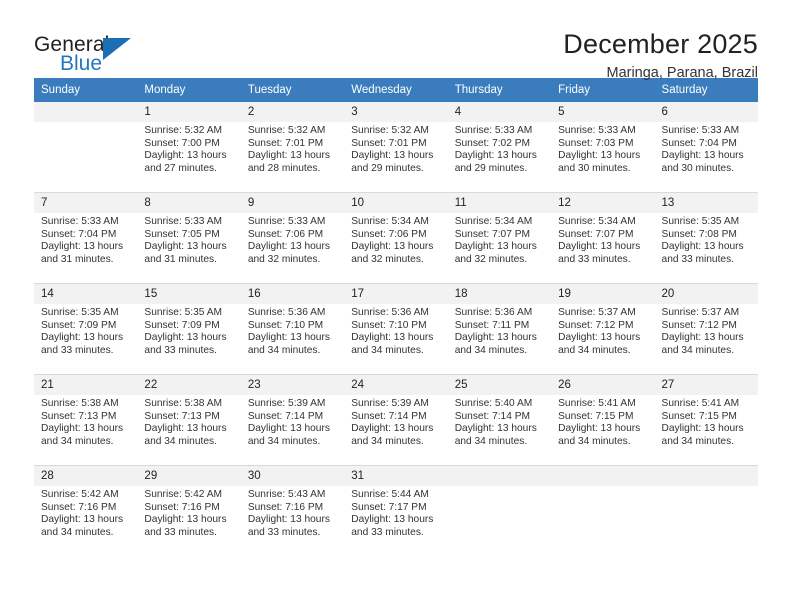 Image resolution: width=792 pixels, height=612 pixels. Describe the element at coordinates (79, 325) in the screenshot. I see `sunset-text: Sunset: 7:09 PM` at that location.